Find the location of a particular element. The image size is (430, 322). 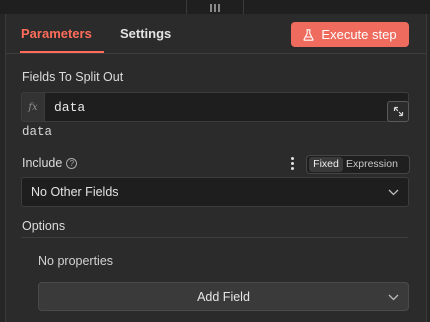

expand-icon is located at coordinates (398, 111).